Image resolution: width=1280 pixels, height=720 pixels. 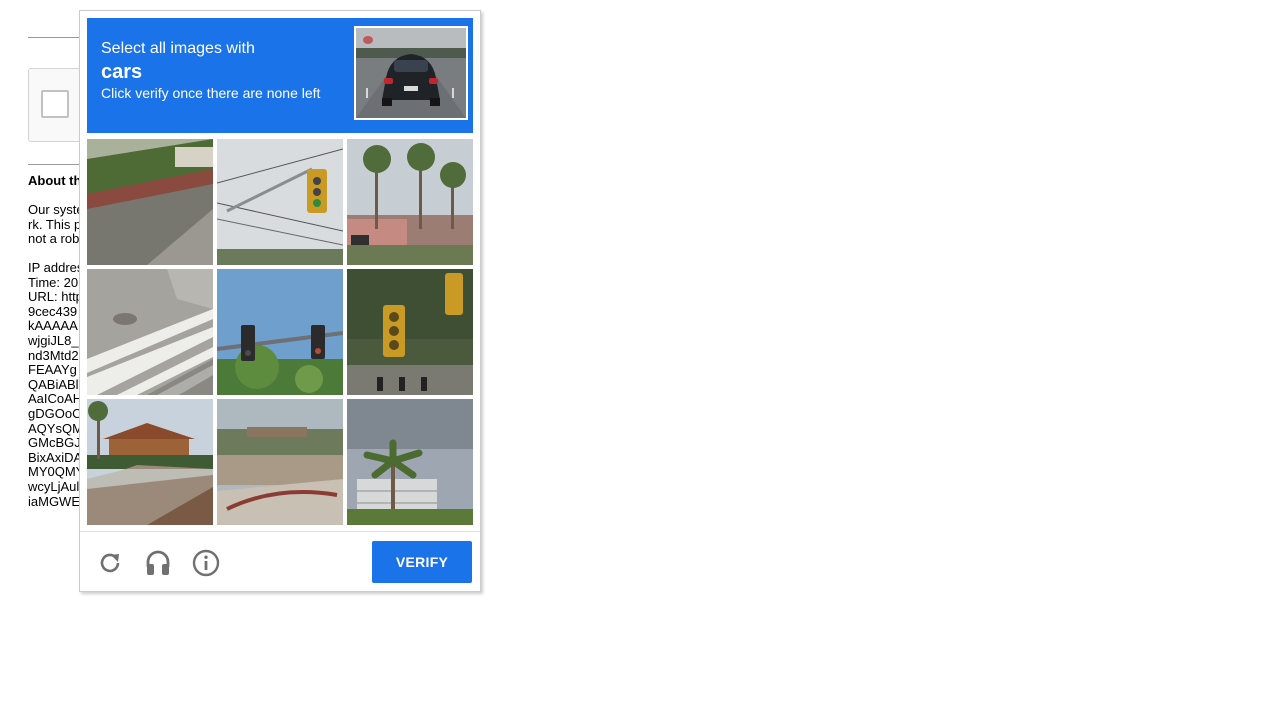 What do you see at coordinates (54, 443) in the screenshot?
I see `detail-line: GMcBGJ` at bounding box center [54, 443].